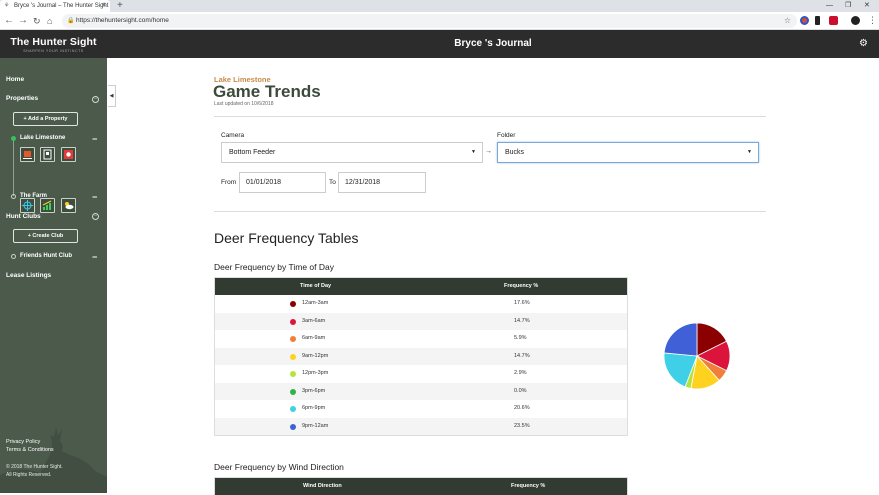  I want to click on top-header: Bryce 's Journal ⚙, so click(493, 44).